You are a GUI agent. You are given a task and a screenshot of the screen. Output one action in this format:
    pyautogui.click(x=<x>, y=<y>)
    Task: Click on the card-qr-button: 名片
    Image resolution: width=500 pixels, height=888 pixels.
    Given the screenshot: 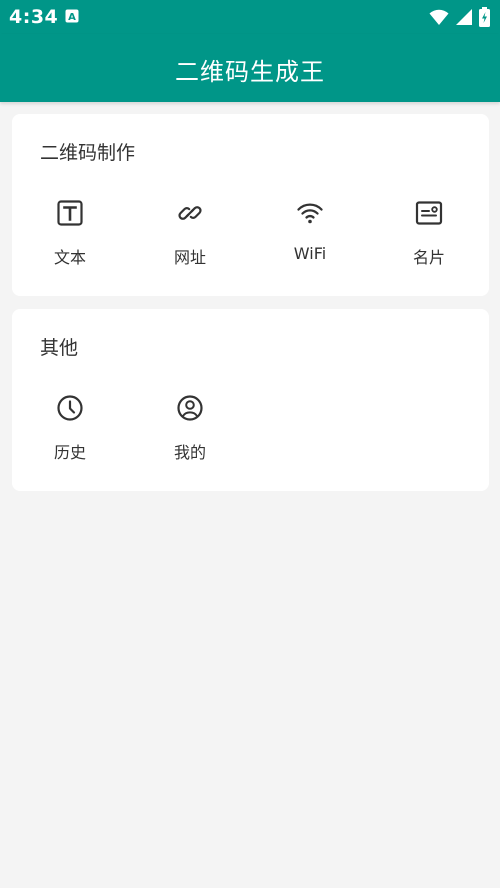 What is the action you would take?
    pyautogui.click(x=429, y=233)
    